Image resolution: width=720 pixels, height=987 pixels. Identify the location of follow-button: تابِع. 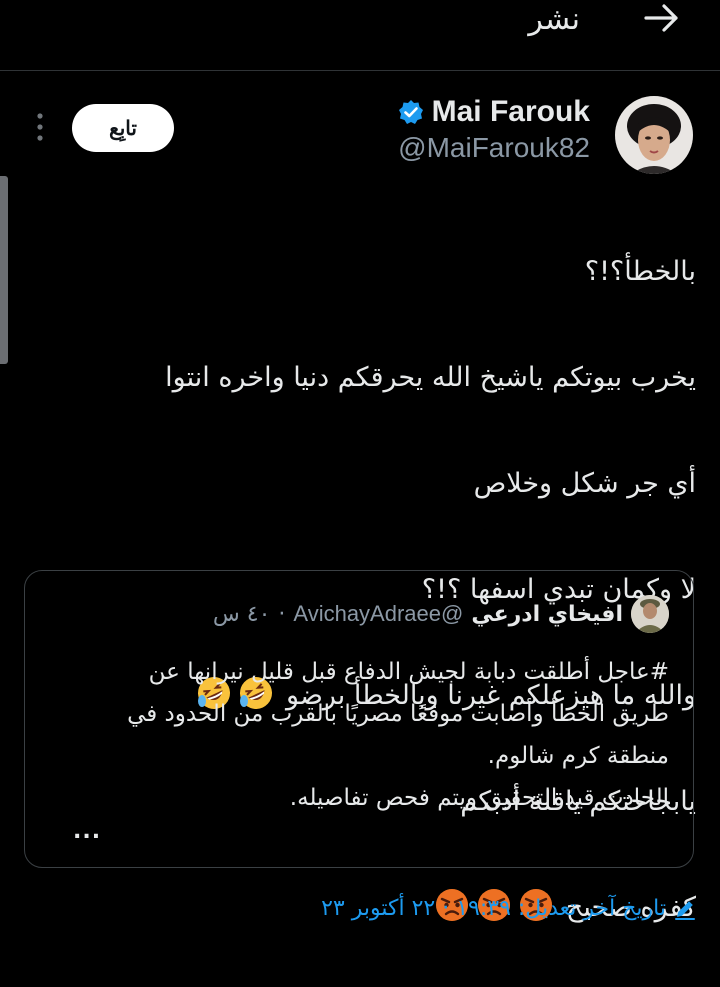
(123, 128).